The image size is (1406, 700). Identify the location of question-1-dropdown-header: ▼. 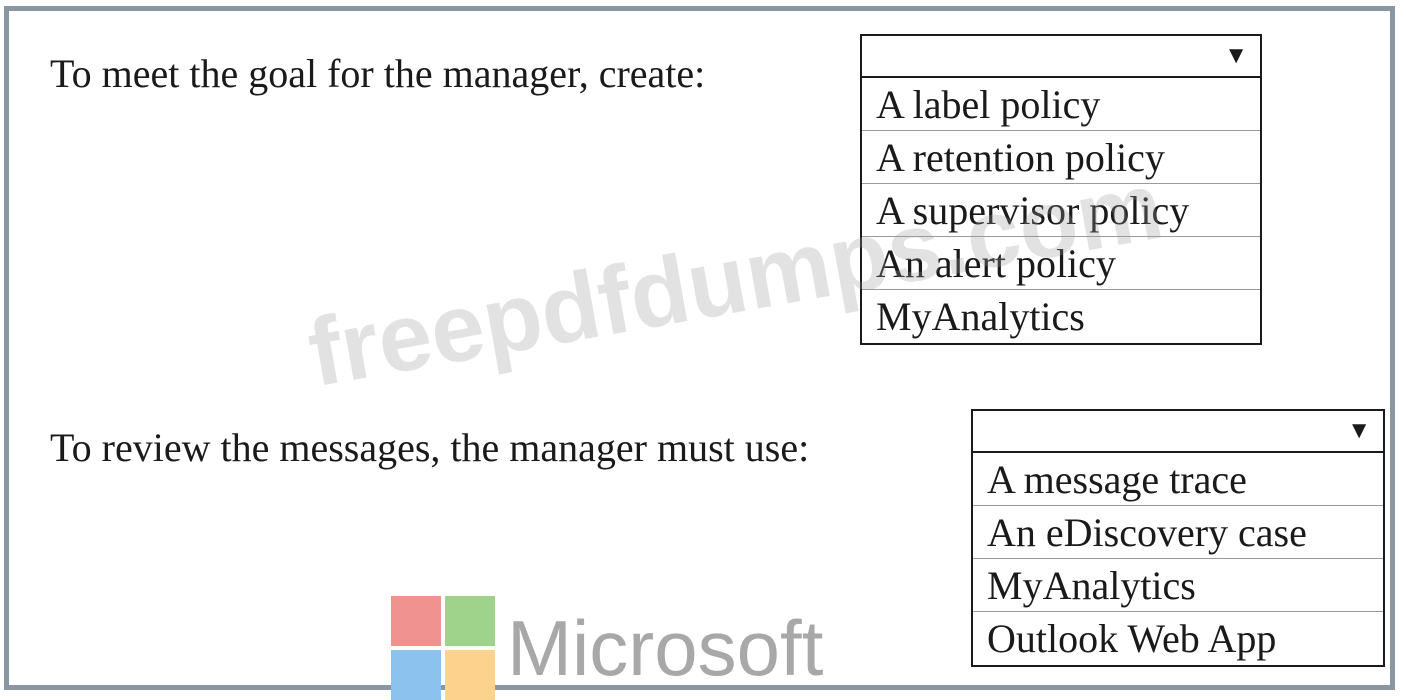
(1061, 56).